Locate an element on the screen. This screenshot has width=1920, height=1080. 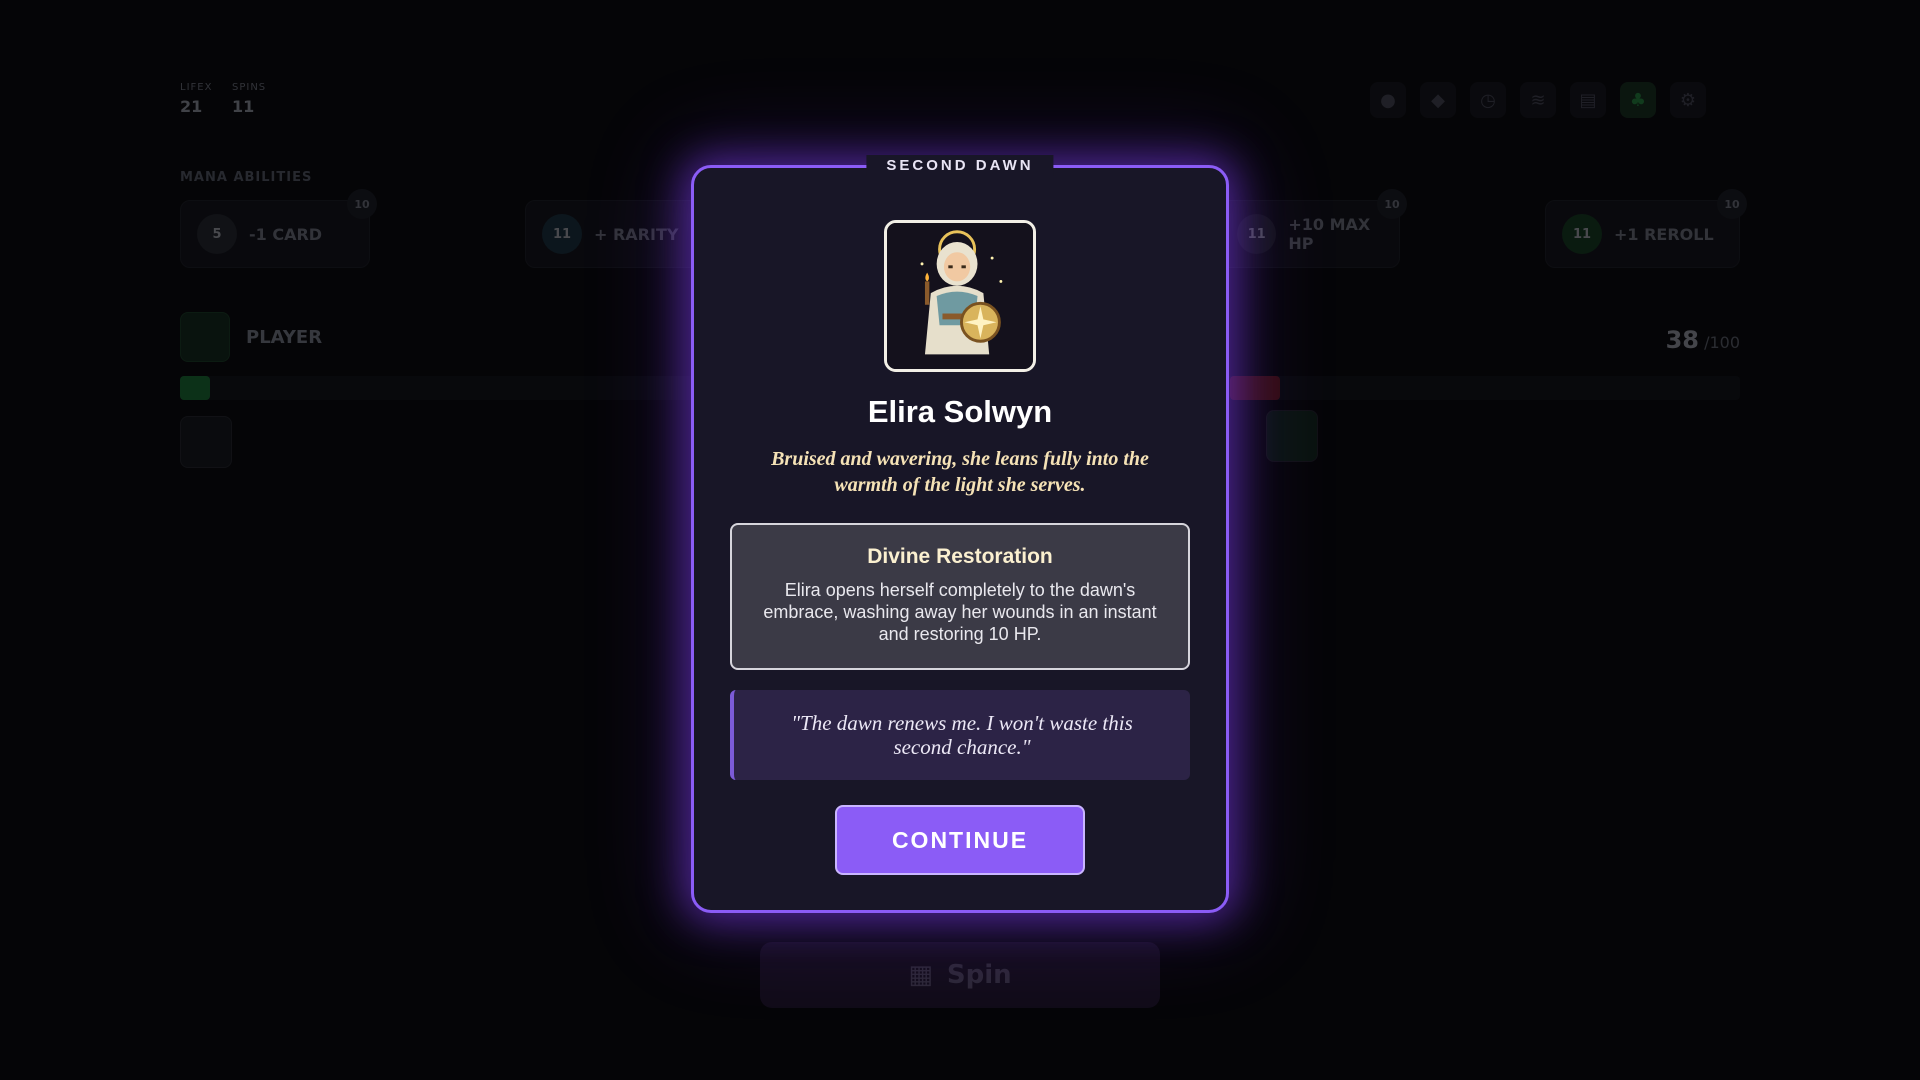
mana-orb-icon: 5 is located at coordinates (217, 234).